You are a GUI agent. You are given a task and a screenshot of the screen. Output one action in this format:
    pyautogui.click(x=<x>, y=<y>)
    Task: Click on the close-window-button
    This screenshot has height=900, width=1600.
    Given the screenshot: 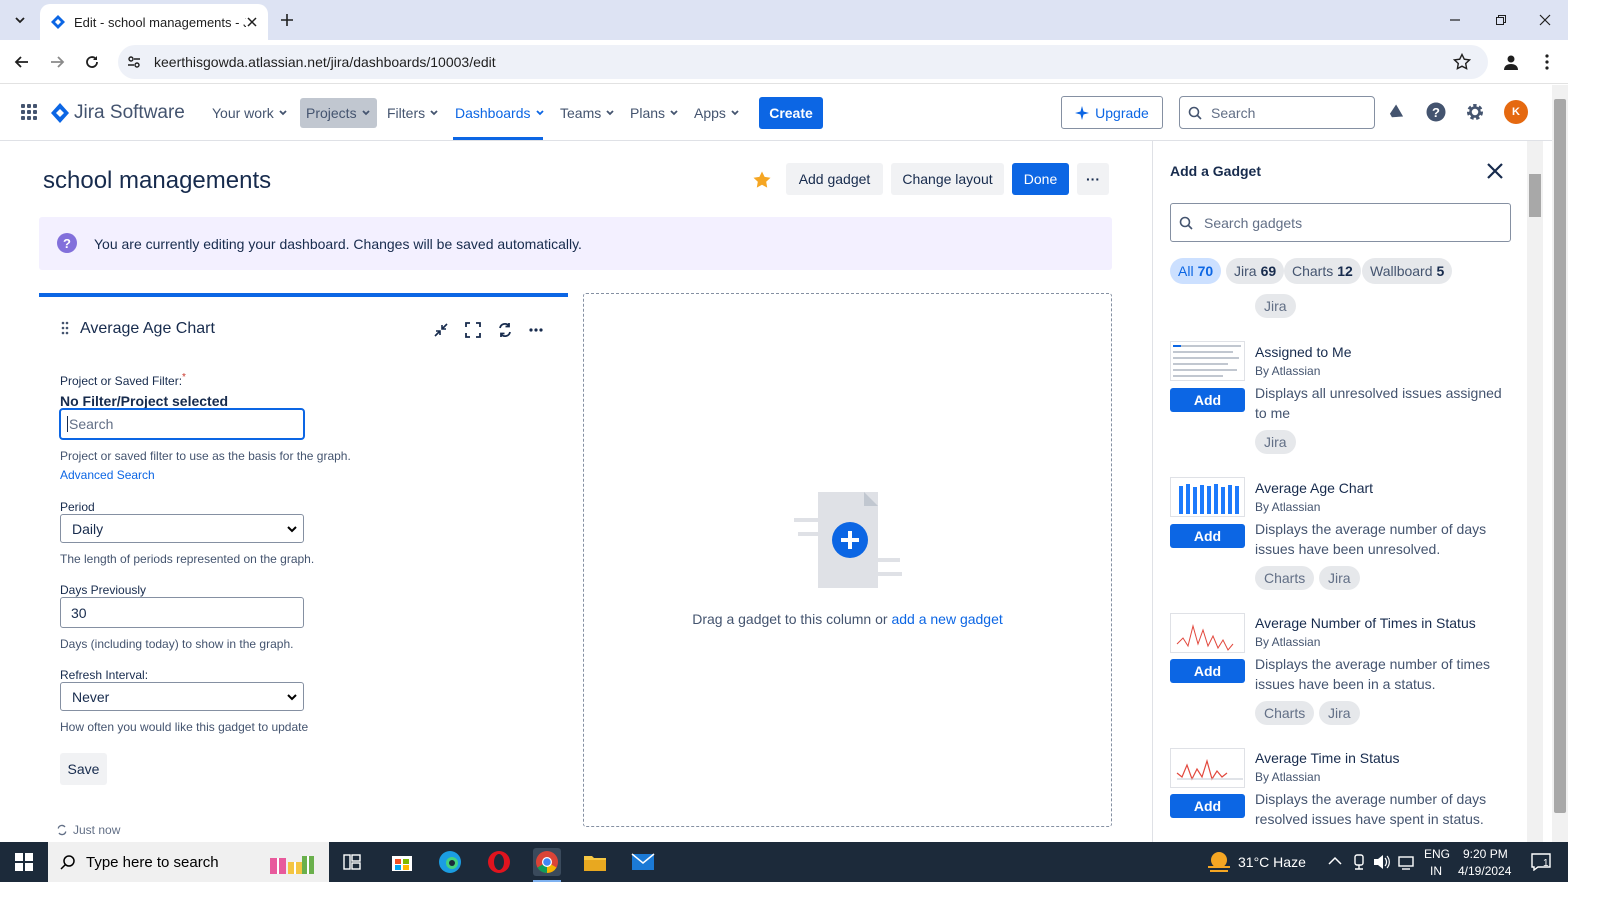 What is the action you would take?
    pyautogui.click(x=1545, y=20)
    